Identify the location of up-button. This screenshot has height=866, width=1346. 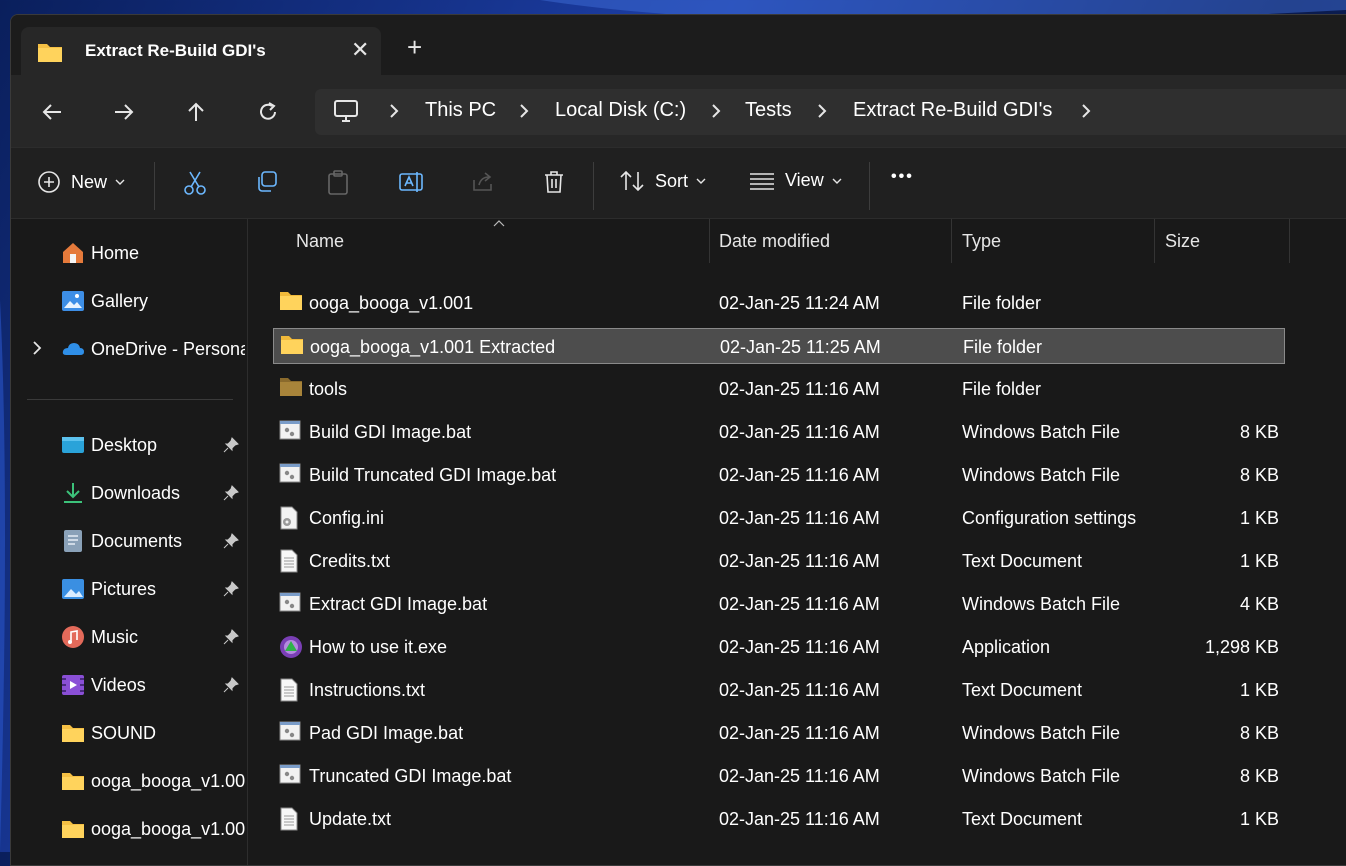
(196, 112).